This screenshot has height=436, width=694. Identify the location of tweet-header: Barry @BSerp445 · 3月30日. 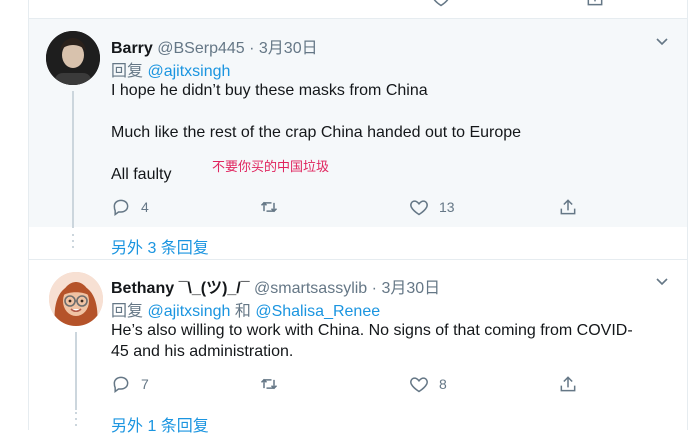
(214, 46).